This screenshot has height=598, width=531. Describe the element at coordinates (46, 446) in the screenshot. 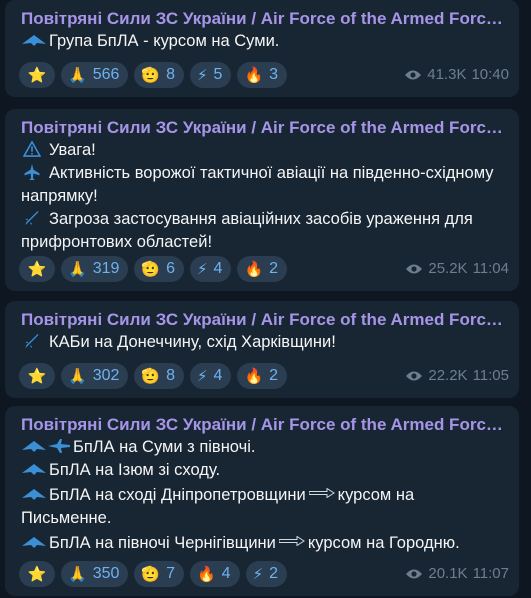

I see `drone-plane-icon` at that location.